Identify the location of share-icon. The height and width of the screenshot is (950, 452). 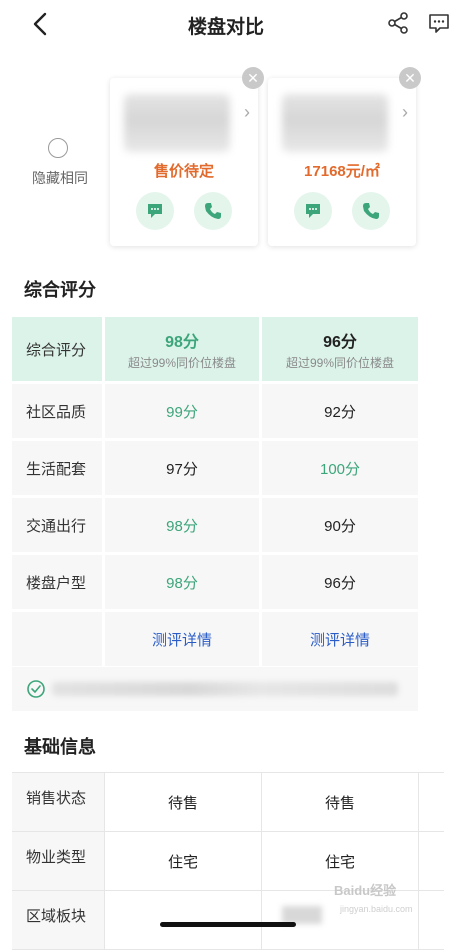
(398, 23).